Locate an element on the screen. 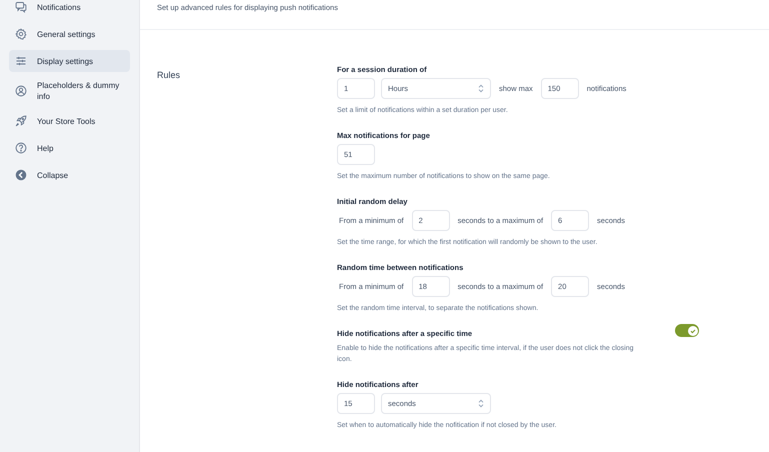  user-circle-icon is located at coordinates (21, 91).